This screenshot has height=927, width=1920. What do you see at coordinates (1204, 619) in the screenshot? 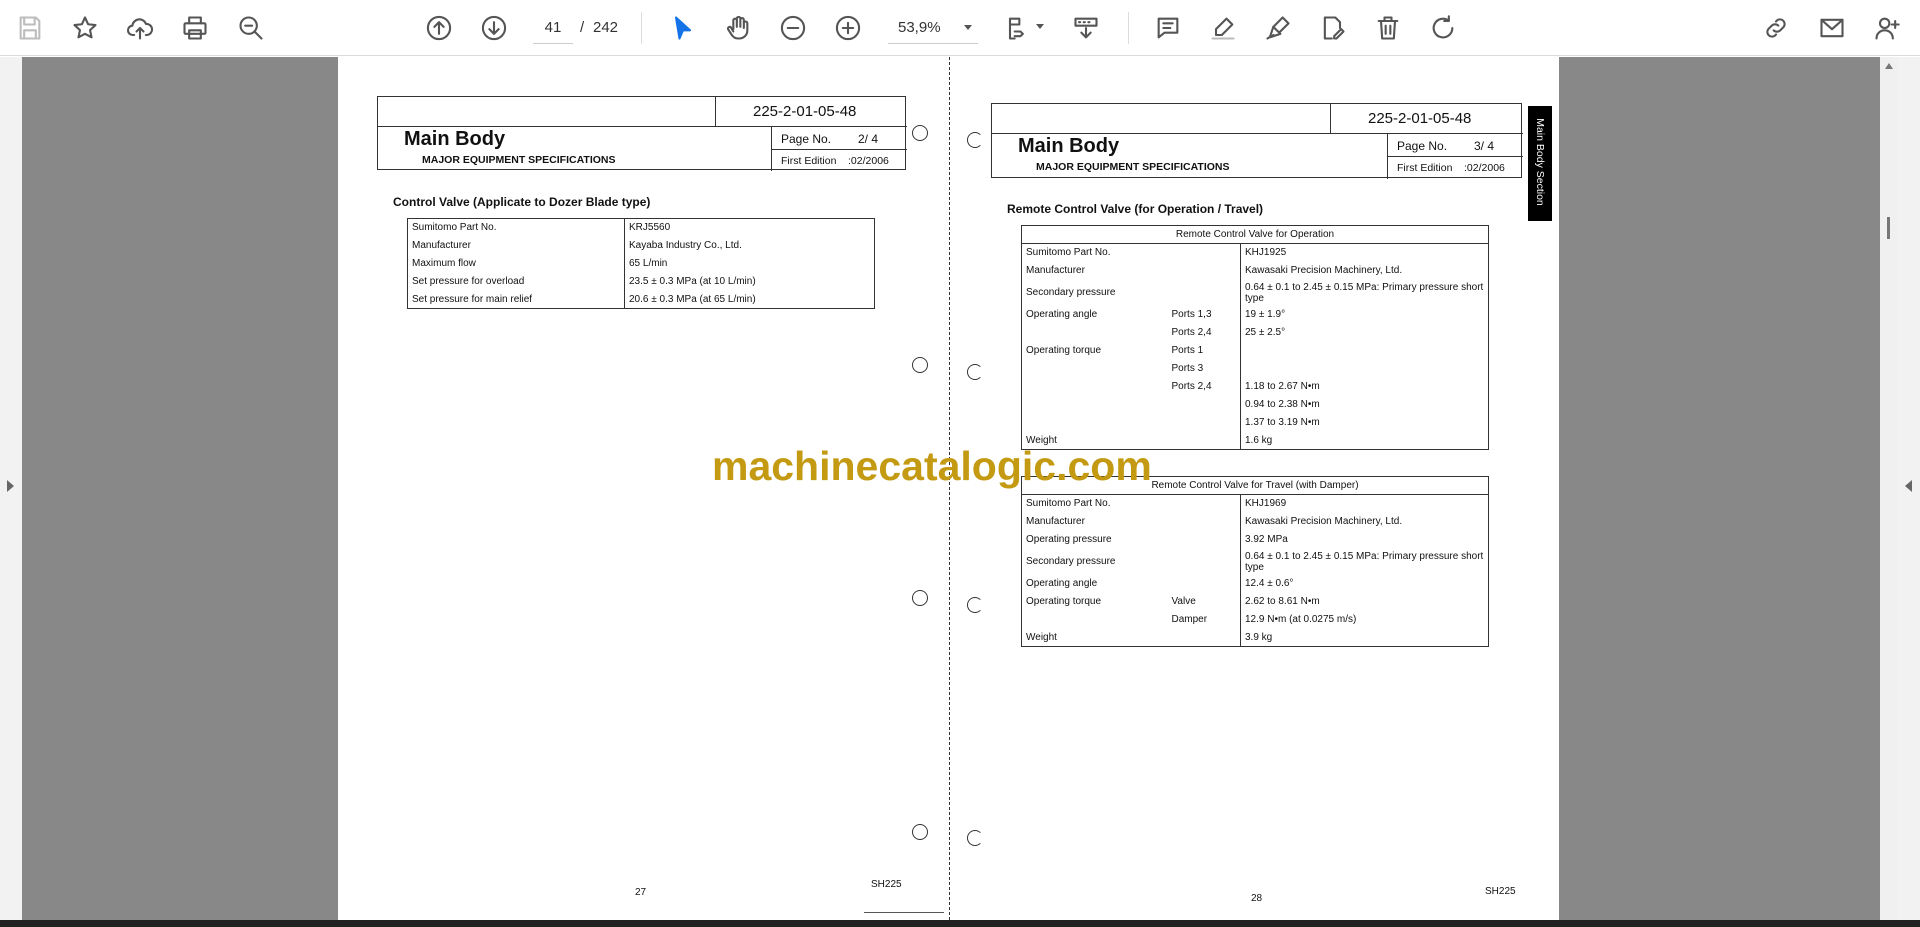
I see `spec-sub-label: Damper` at bounding box center [1204, 619].